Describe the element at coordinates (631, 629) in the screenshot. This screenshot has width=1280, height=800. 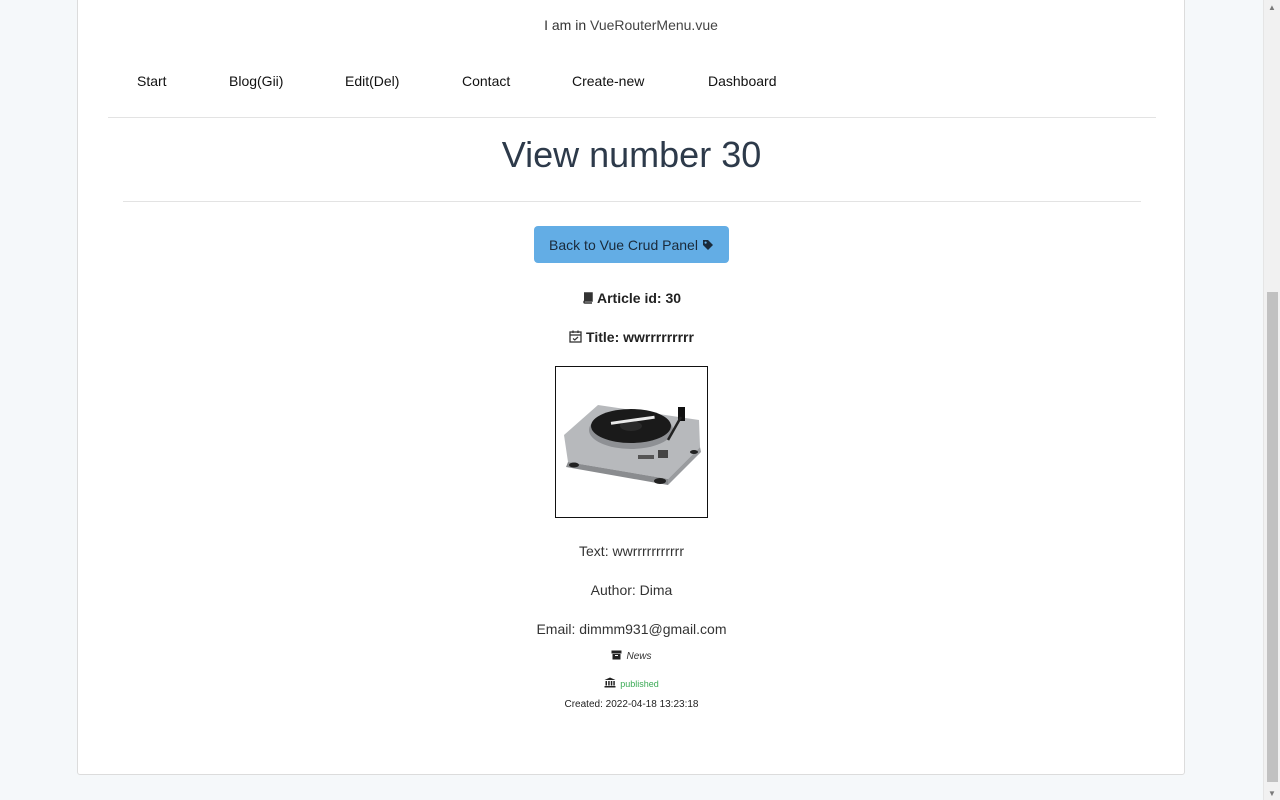
I see `email-field: Email: dimmm931@gmail.com` at that location.